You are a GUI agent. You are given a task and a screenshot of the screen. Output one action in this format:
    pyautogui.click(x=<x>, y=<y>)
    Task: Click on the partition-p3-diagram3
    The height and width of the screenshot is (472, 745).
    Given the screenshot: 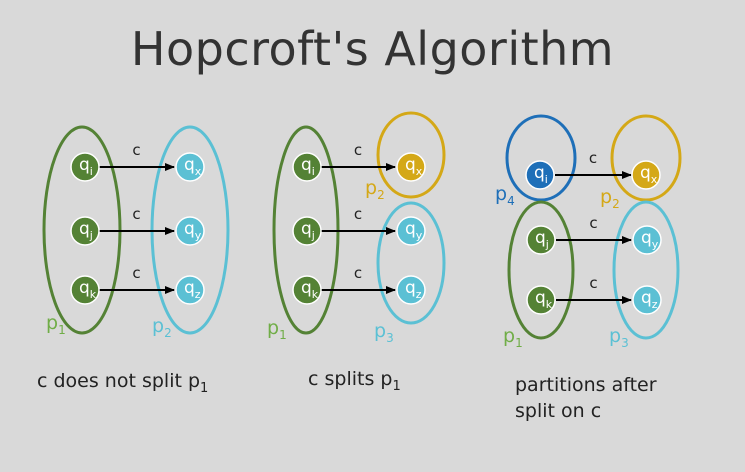 What is the action you would take?
    pyautogui.click(x=646, y=270)
    